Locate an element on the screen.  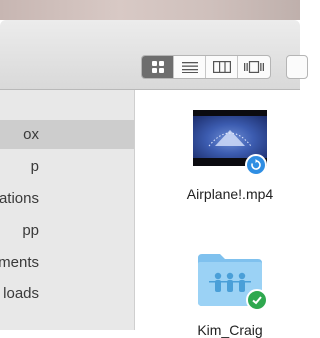
sidebar-item-label: loads is located at coordinates (21, 293).